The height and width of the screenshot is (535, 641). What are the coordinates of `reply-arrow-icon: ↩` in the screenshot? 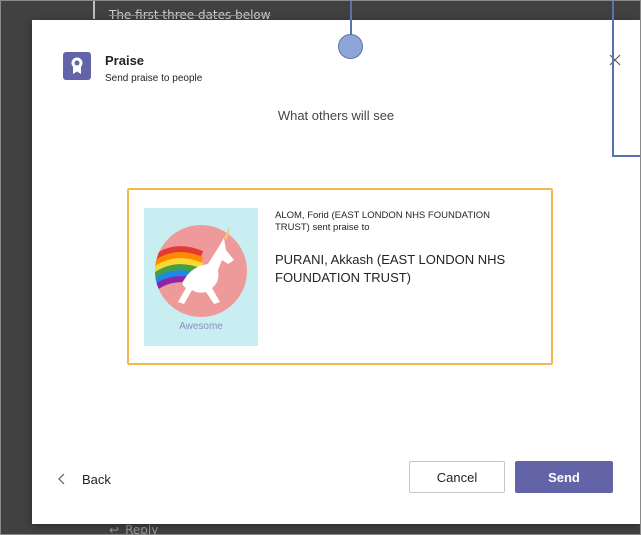 It's located at (114, 529).